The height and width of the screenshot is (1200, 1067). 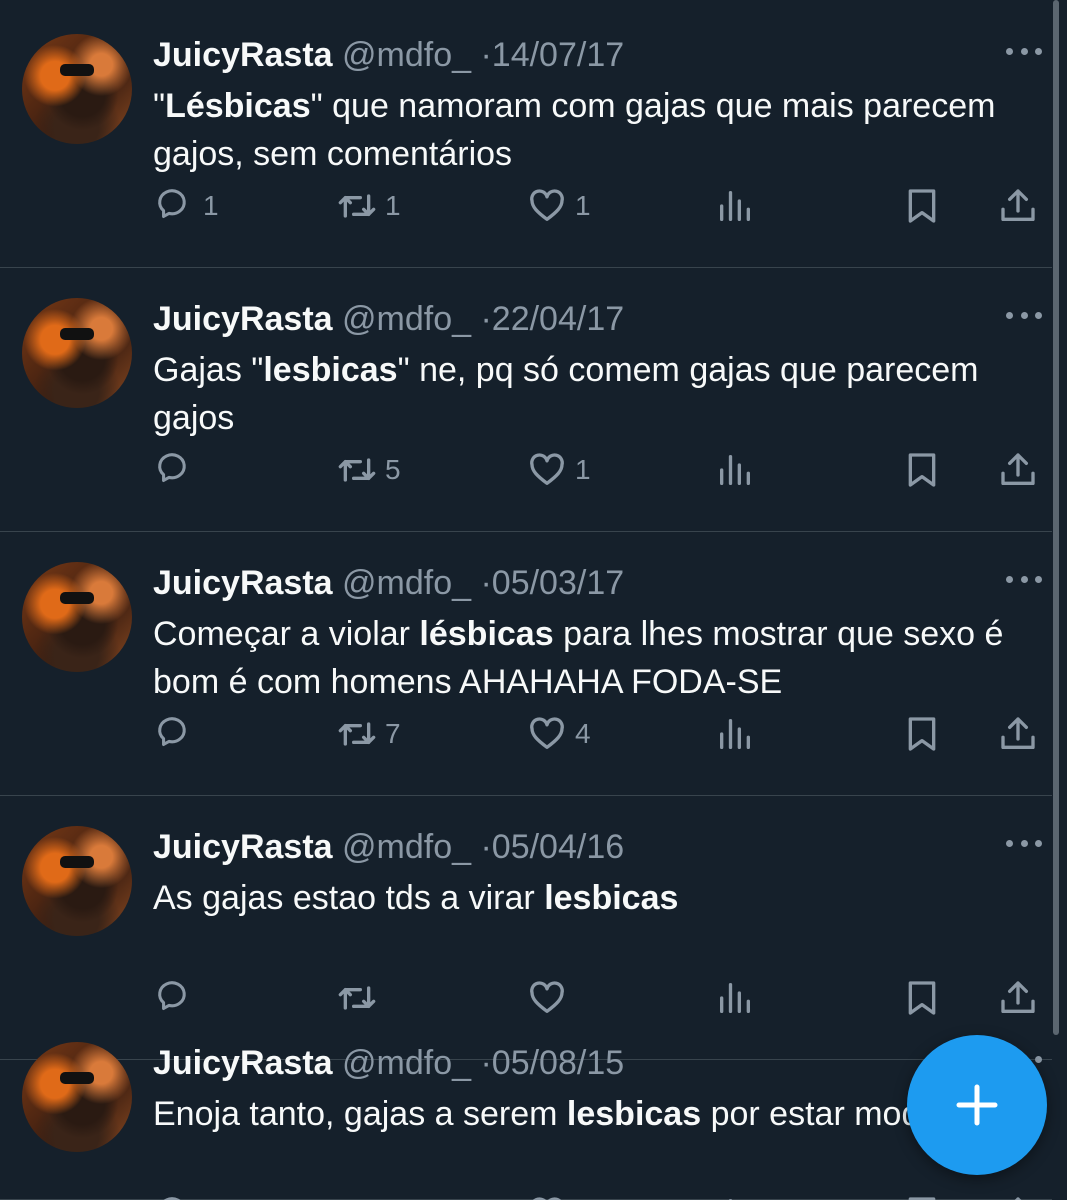 I want to click on tweet-text-part: ", so click(x=159, y=106).